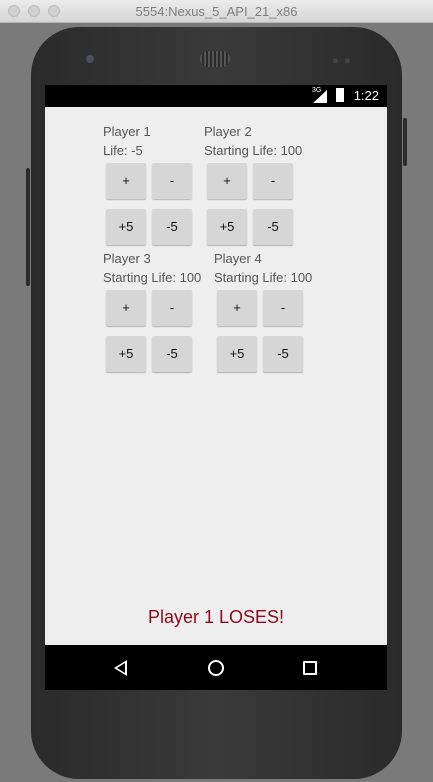  I want to click on player-2-plus-button: +, so click(227, 181).